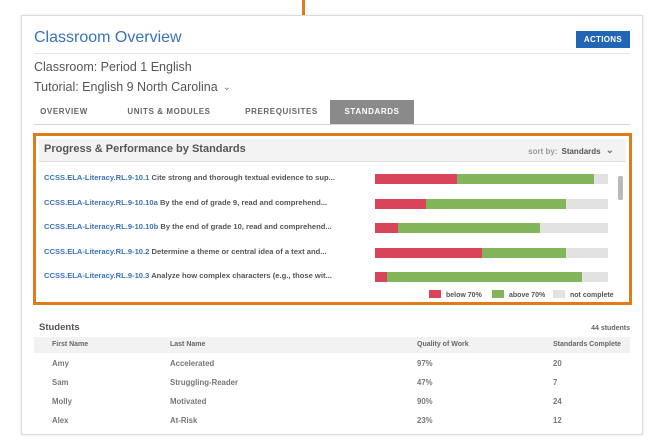 Image resolution: width=655 pixels, height=440 pixels. What do you see at coordinates (60, 420) in the screenshot?
I see `cell-first-name: Alex` at bounding box center [60, 420].